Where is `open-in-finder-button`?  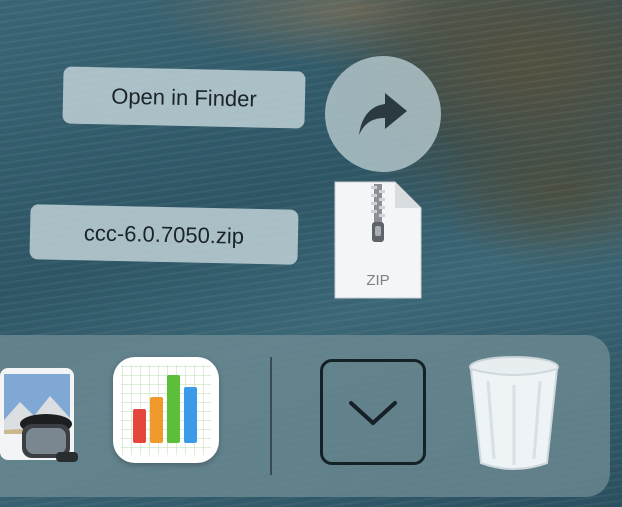 open-in-finder-button is located at coordinates (383, 114).